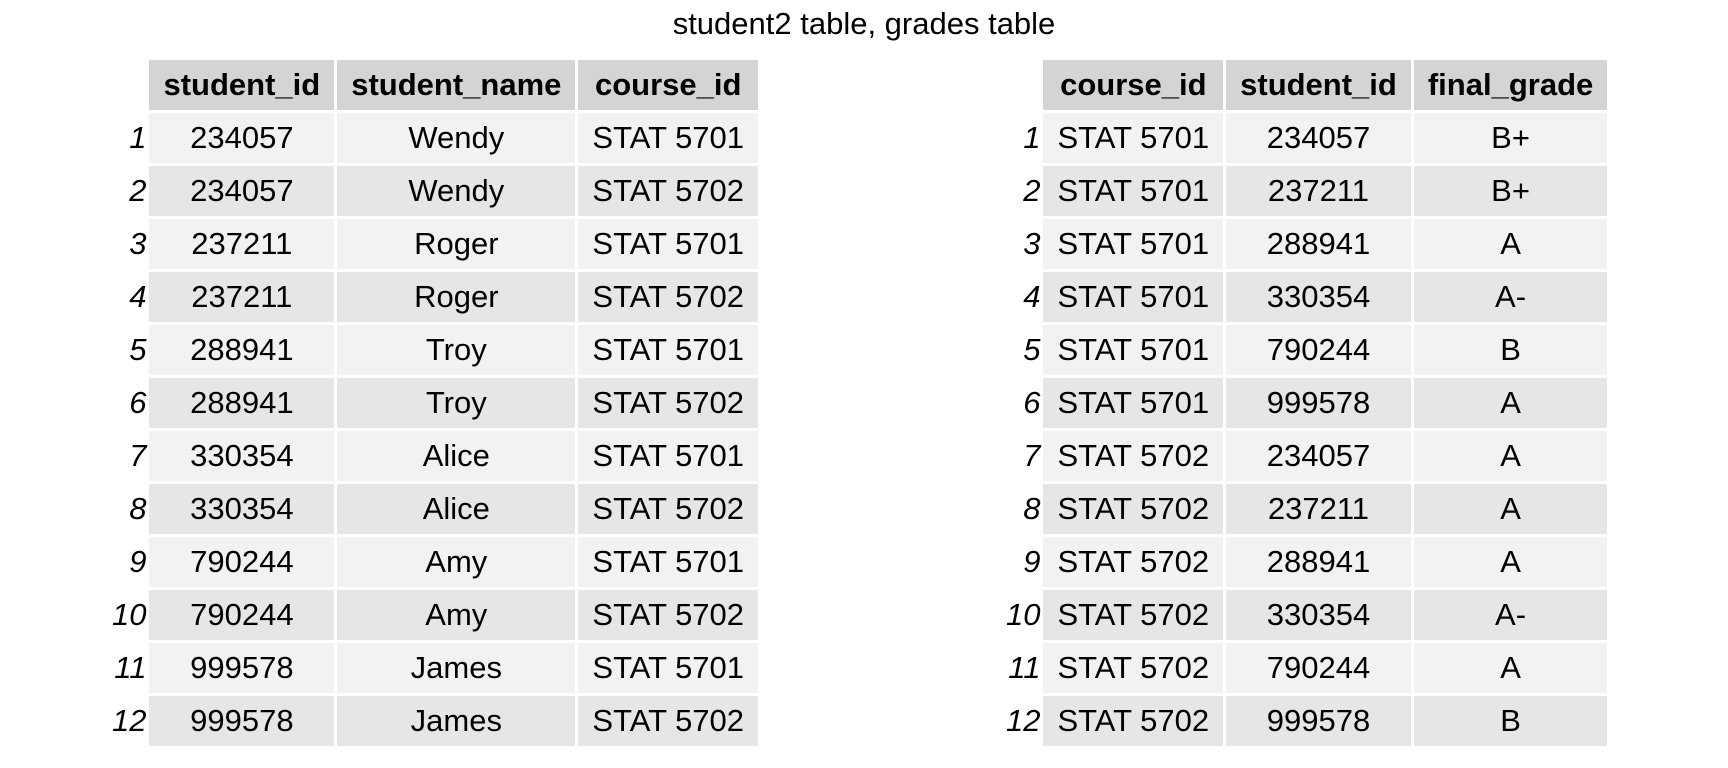 This screenshot has height=768, width=1728. I want to click on table-row: 10 790244 Amy STAT 5702, so click(432, 615).